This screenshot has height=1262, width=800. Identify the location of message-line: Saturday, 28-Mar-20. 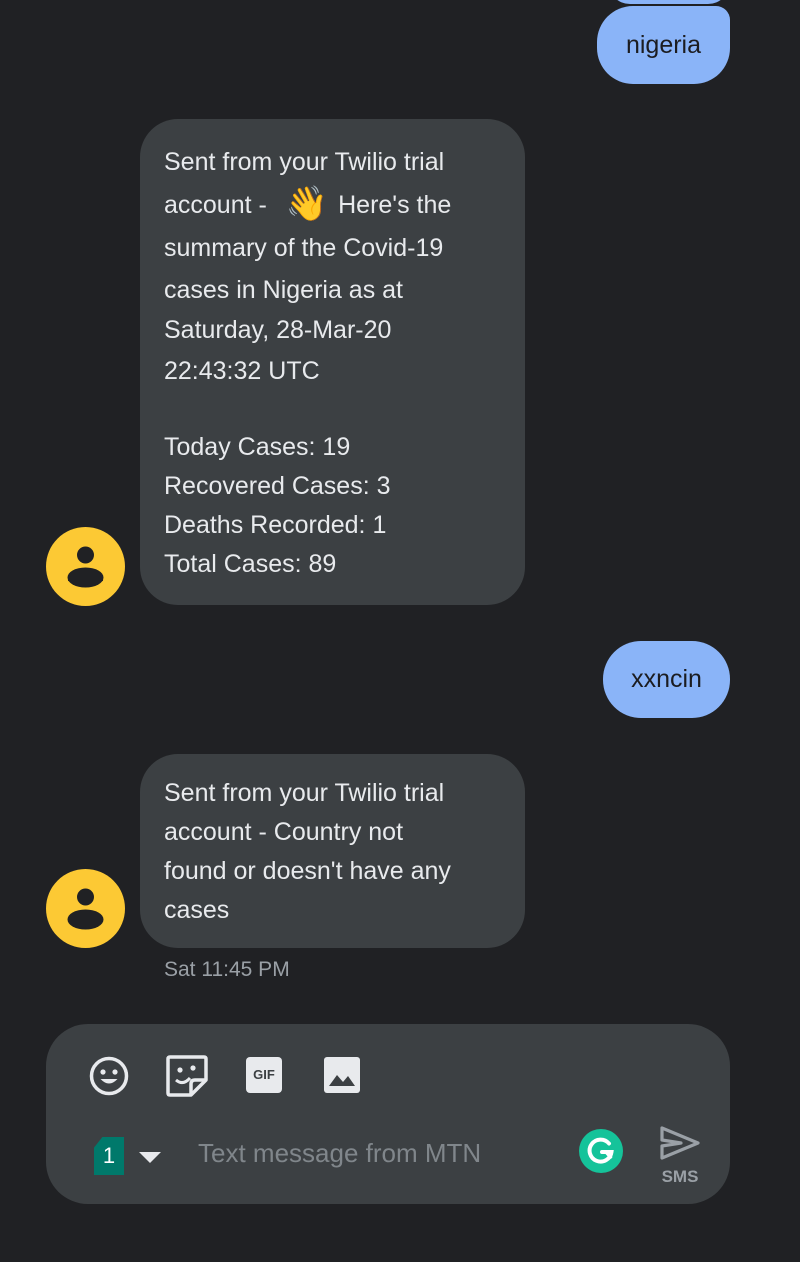
(278, 330).